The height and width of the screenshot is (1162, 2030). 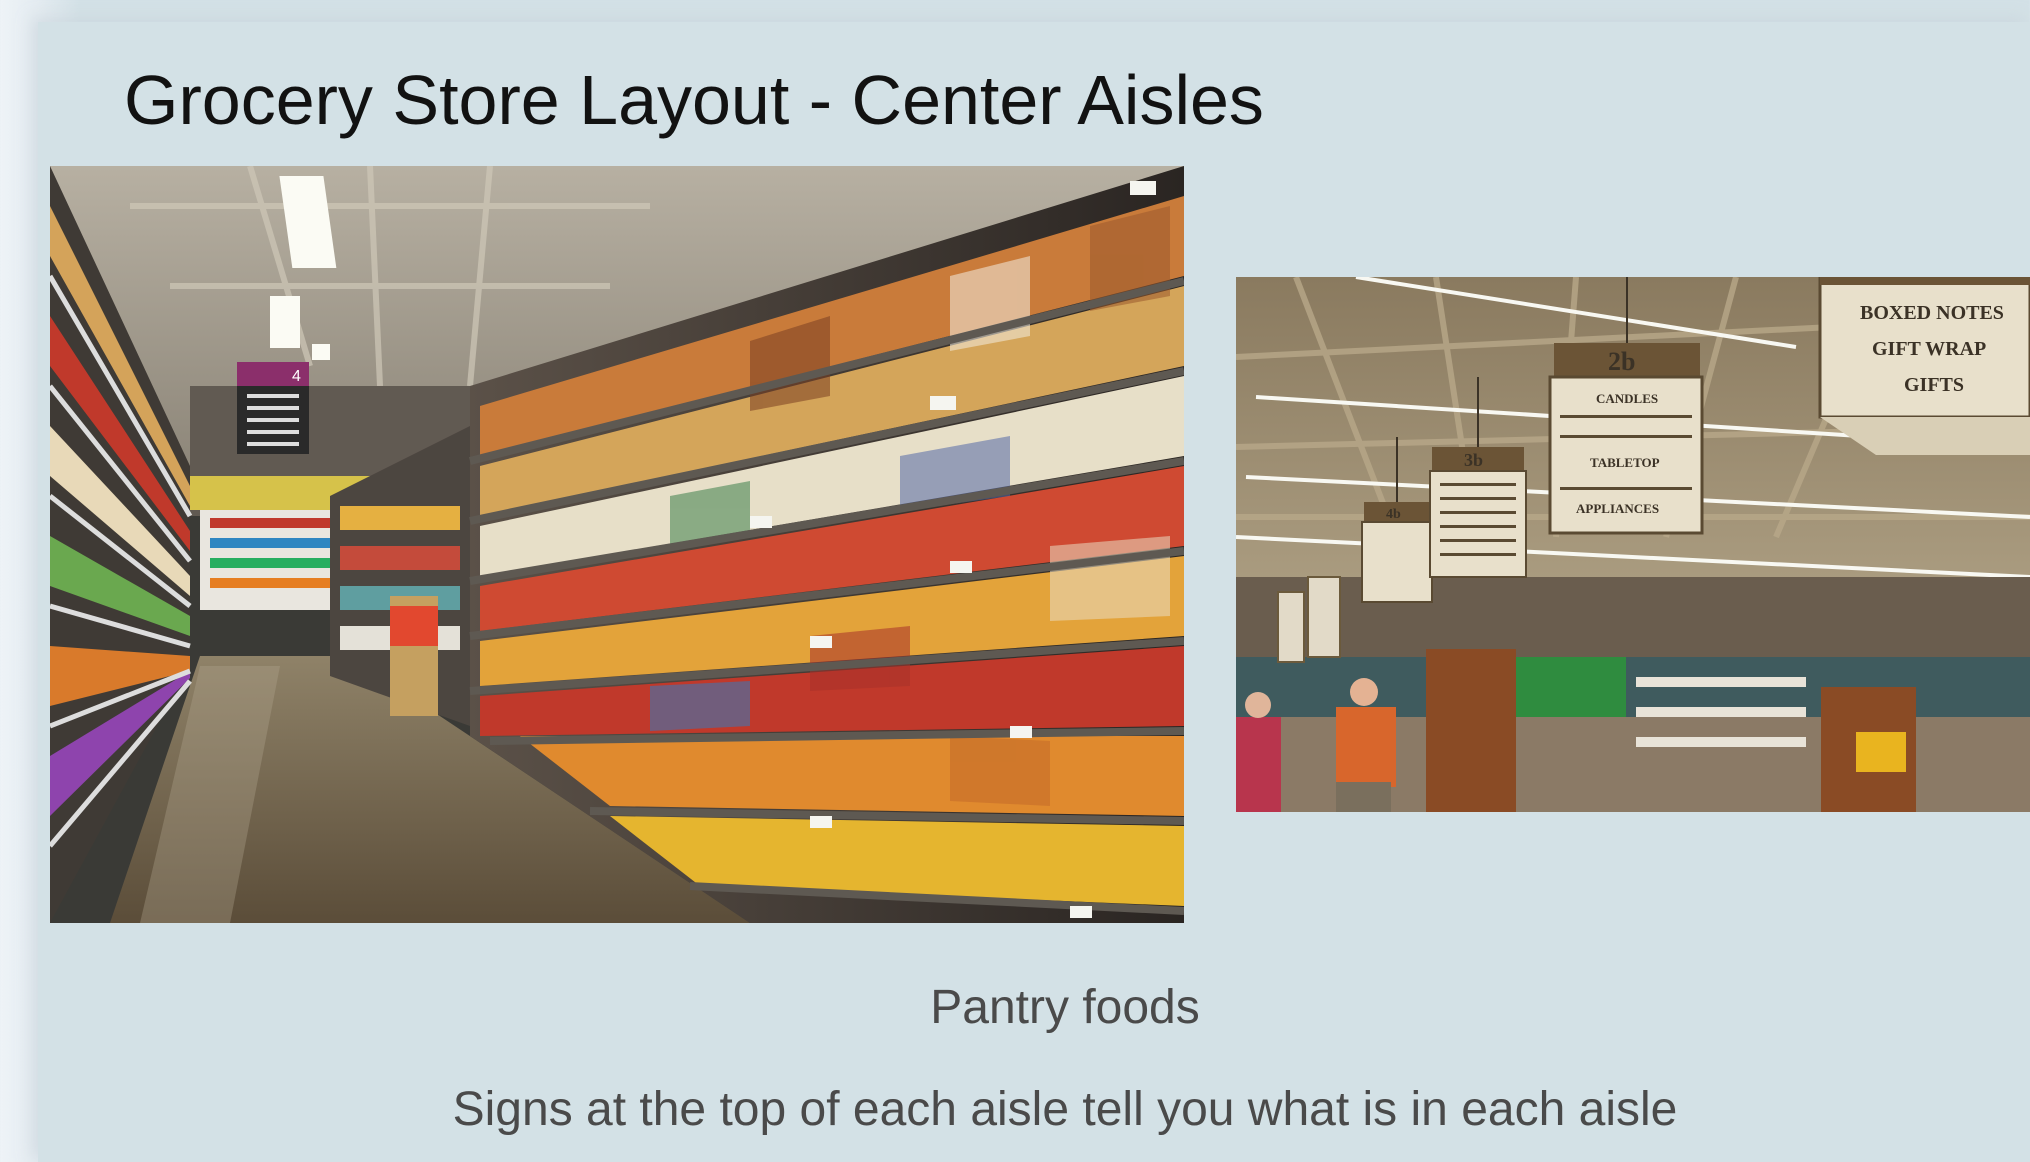 I want to click on sign-4b-number: 4b, so click(x=1393, y=514).